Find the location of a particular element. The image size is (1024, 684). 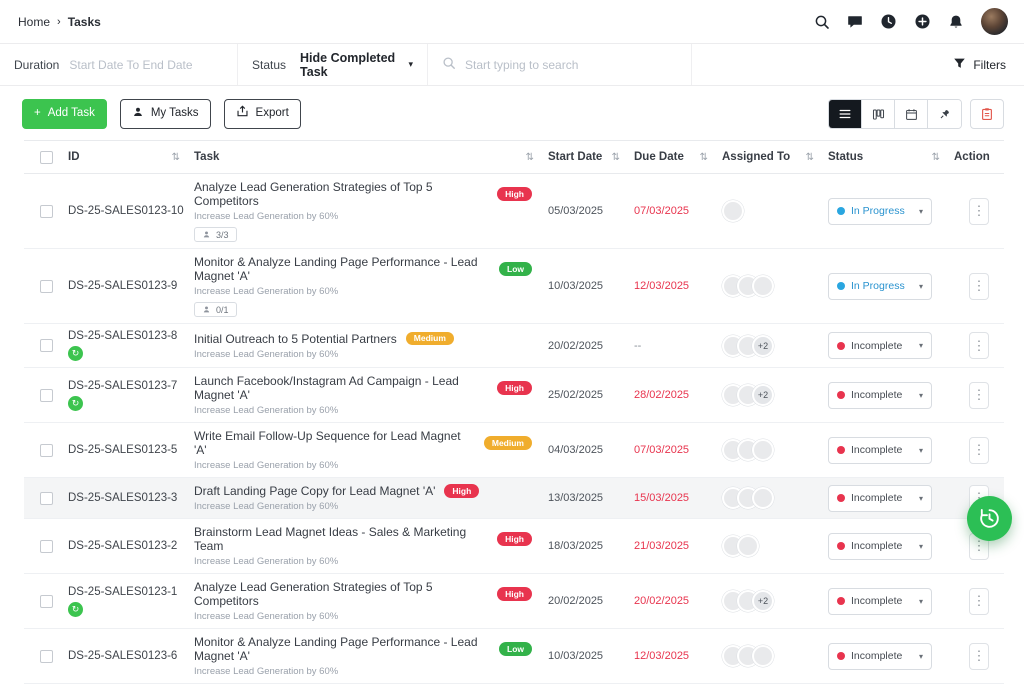

add-task-button: + Add Task is located at coordinates (64, 114).